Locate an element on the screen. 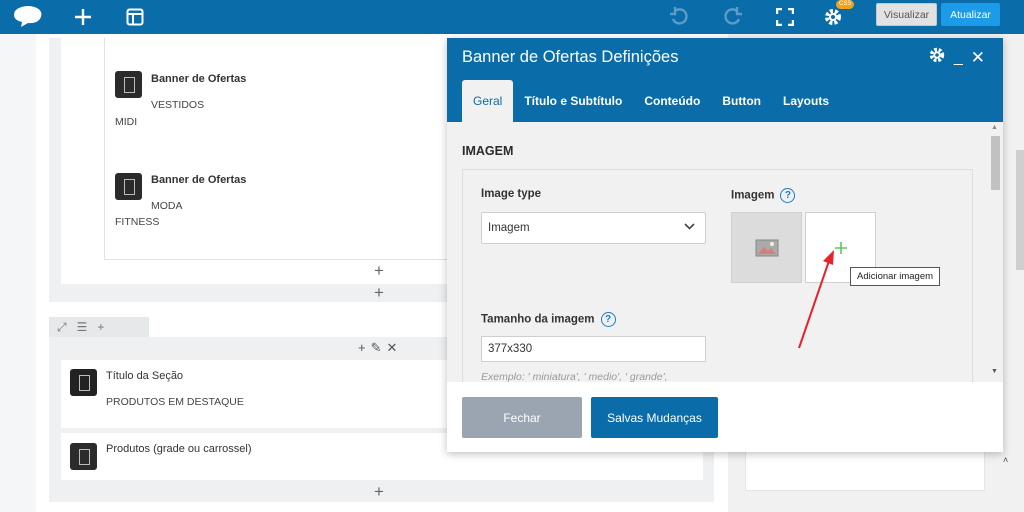  chat-logo-icon is located at coordinates (28, 17).